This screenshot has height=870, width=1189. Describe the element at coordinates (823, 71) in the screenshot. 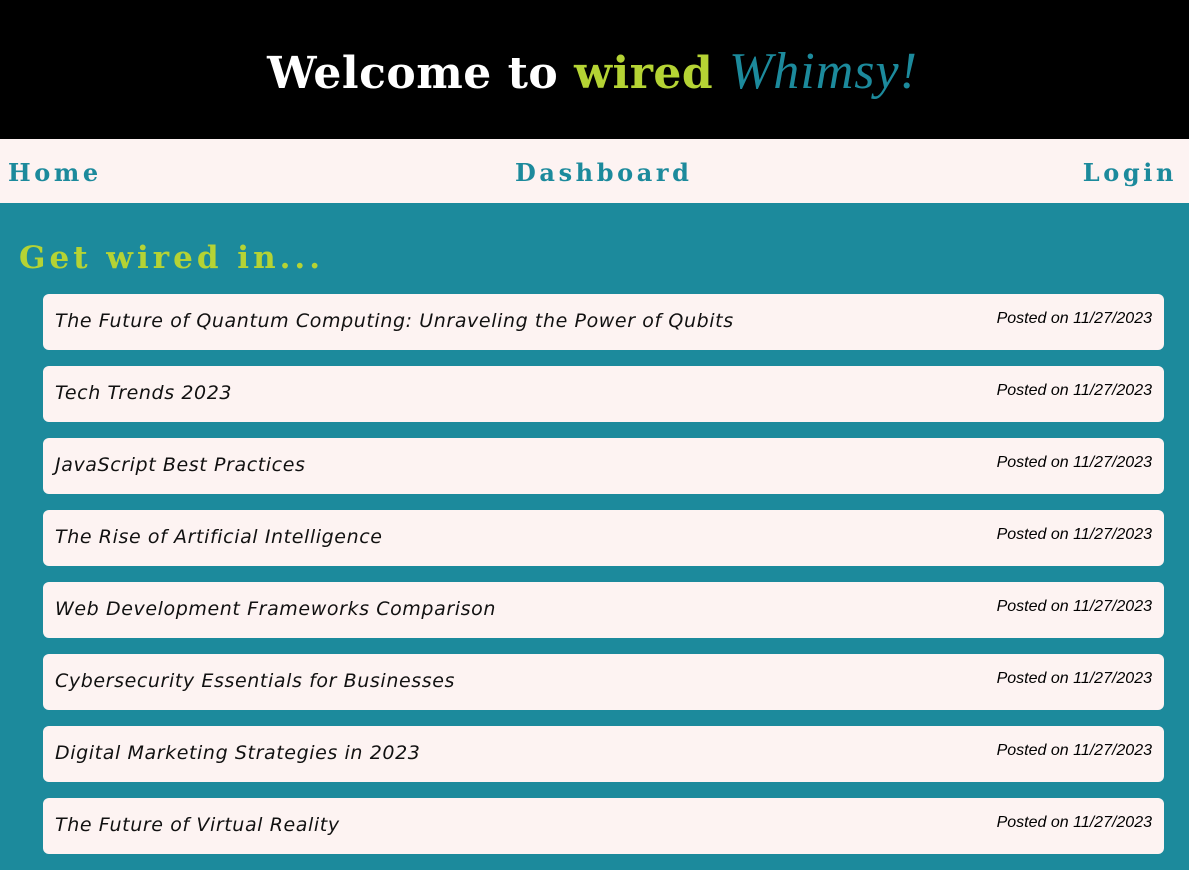

I see `title-whimsy: Whimsy!` at that location.